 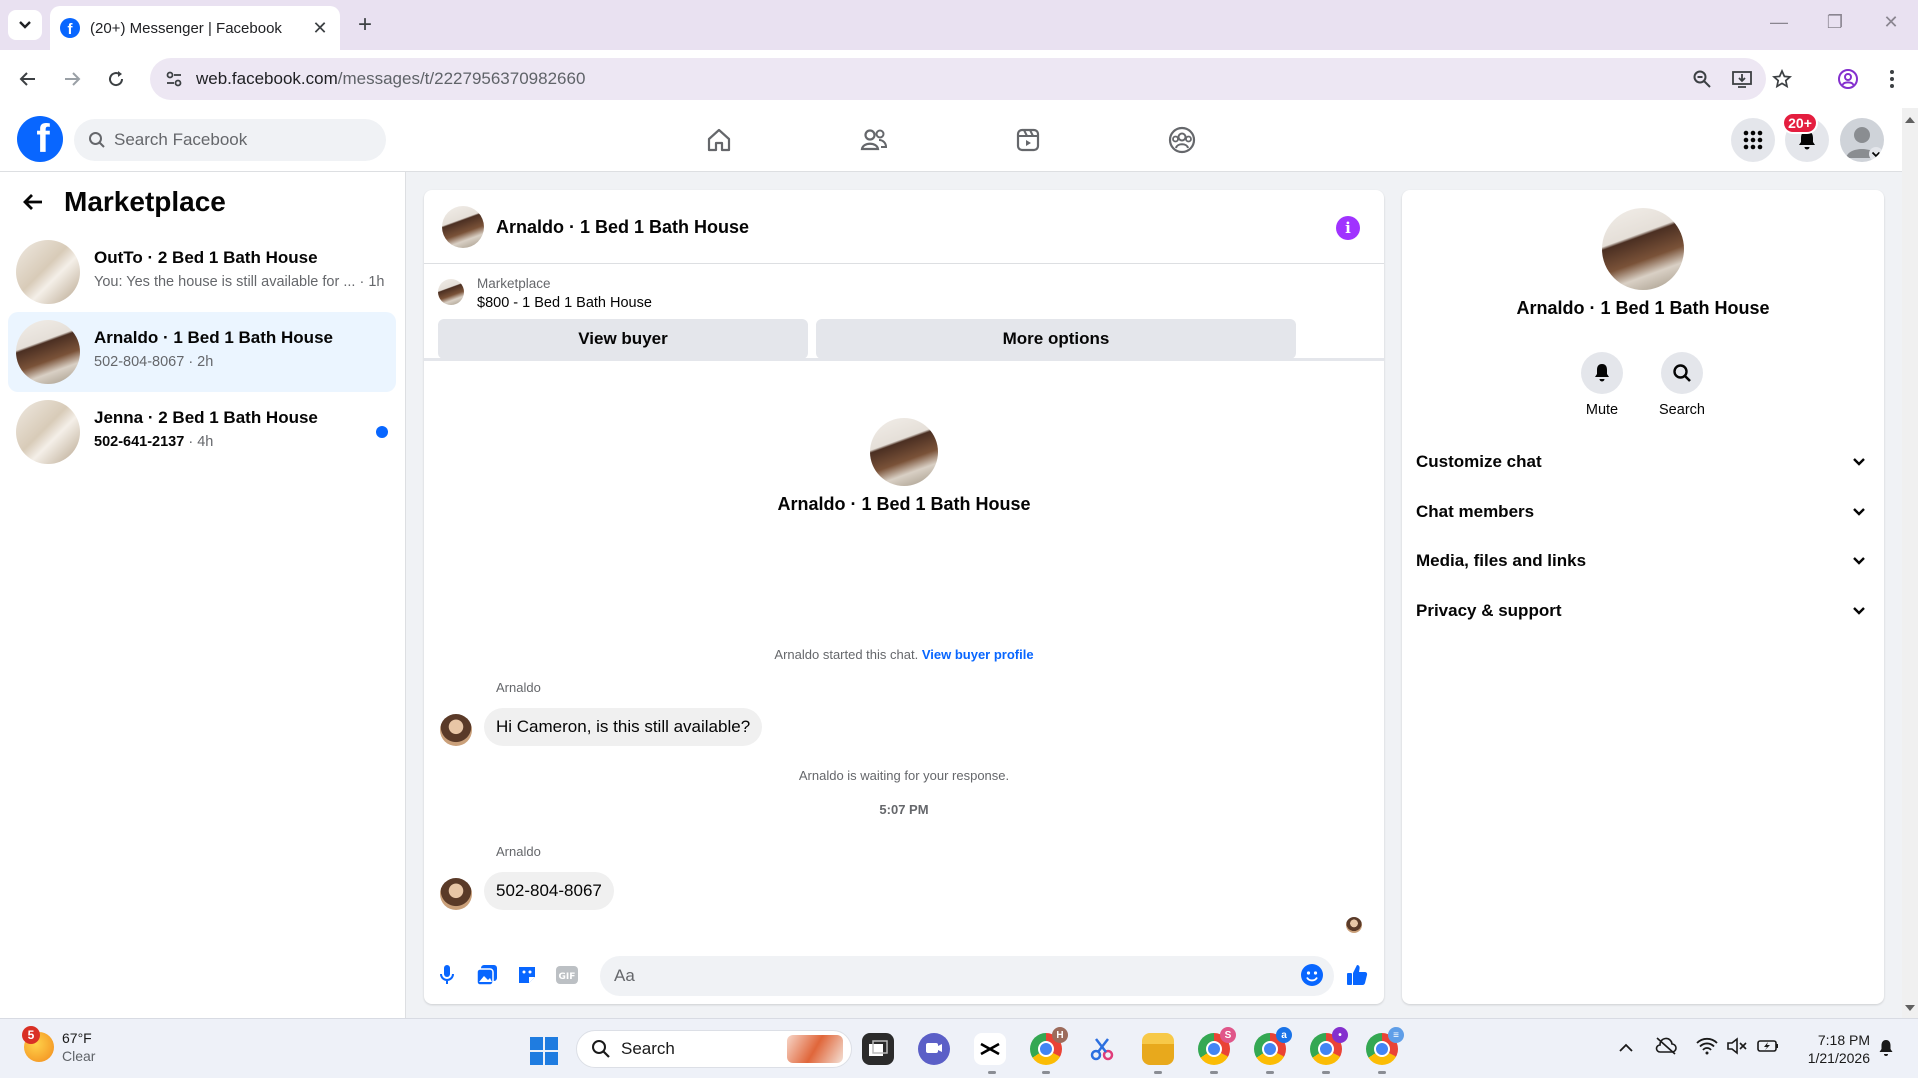 What do you see at coordinates (1779, 22) in the screenshot?
I see `minimize-icon: —` at bounding box center [1779, 22].